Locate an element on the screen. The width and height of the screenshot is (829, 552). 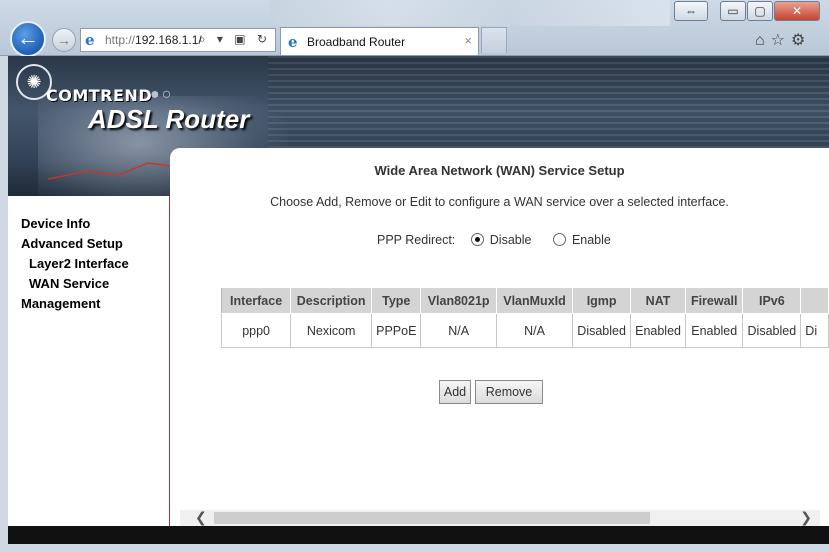
banner-stripes is located at coordinates (548, 103).